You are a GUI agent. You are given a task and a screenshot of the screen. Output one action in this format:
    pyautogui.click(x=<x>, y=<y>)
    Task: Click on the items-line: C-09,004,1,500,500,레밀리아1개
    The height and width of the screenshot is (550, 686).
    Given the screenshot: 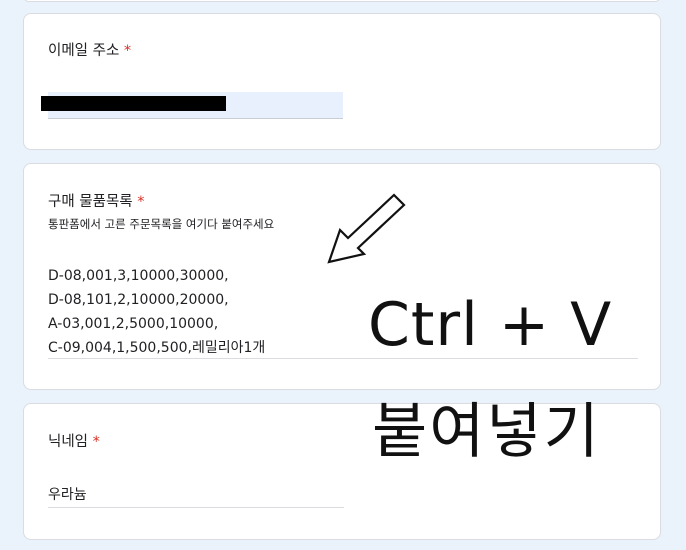 What is the action you would take?
    pyautogui.click(x=157, y=348)
    